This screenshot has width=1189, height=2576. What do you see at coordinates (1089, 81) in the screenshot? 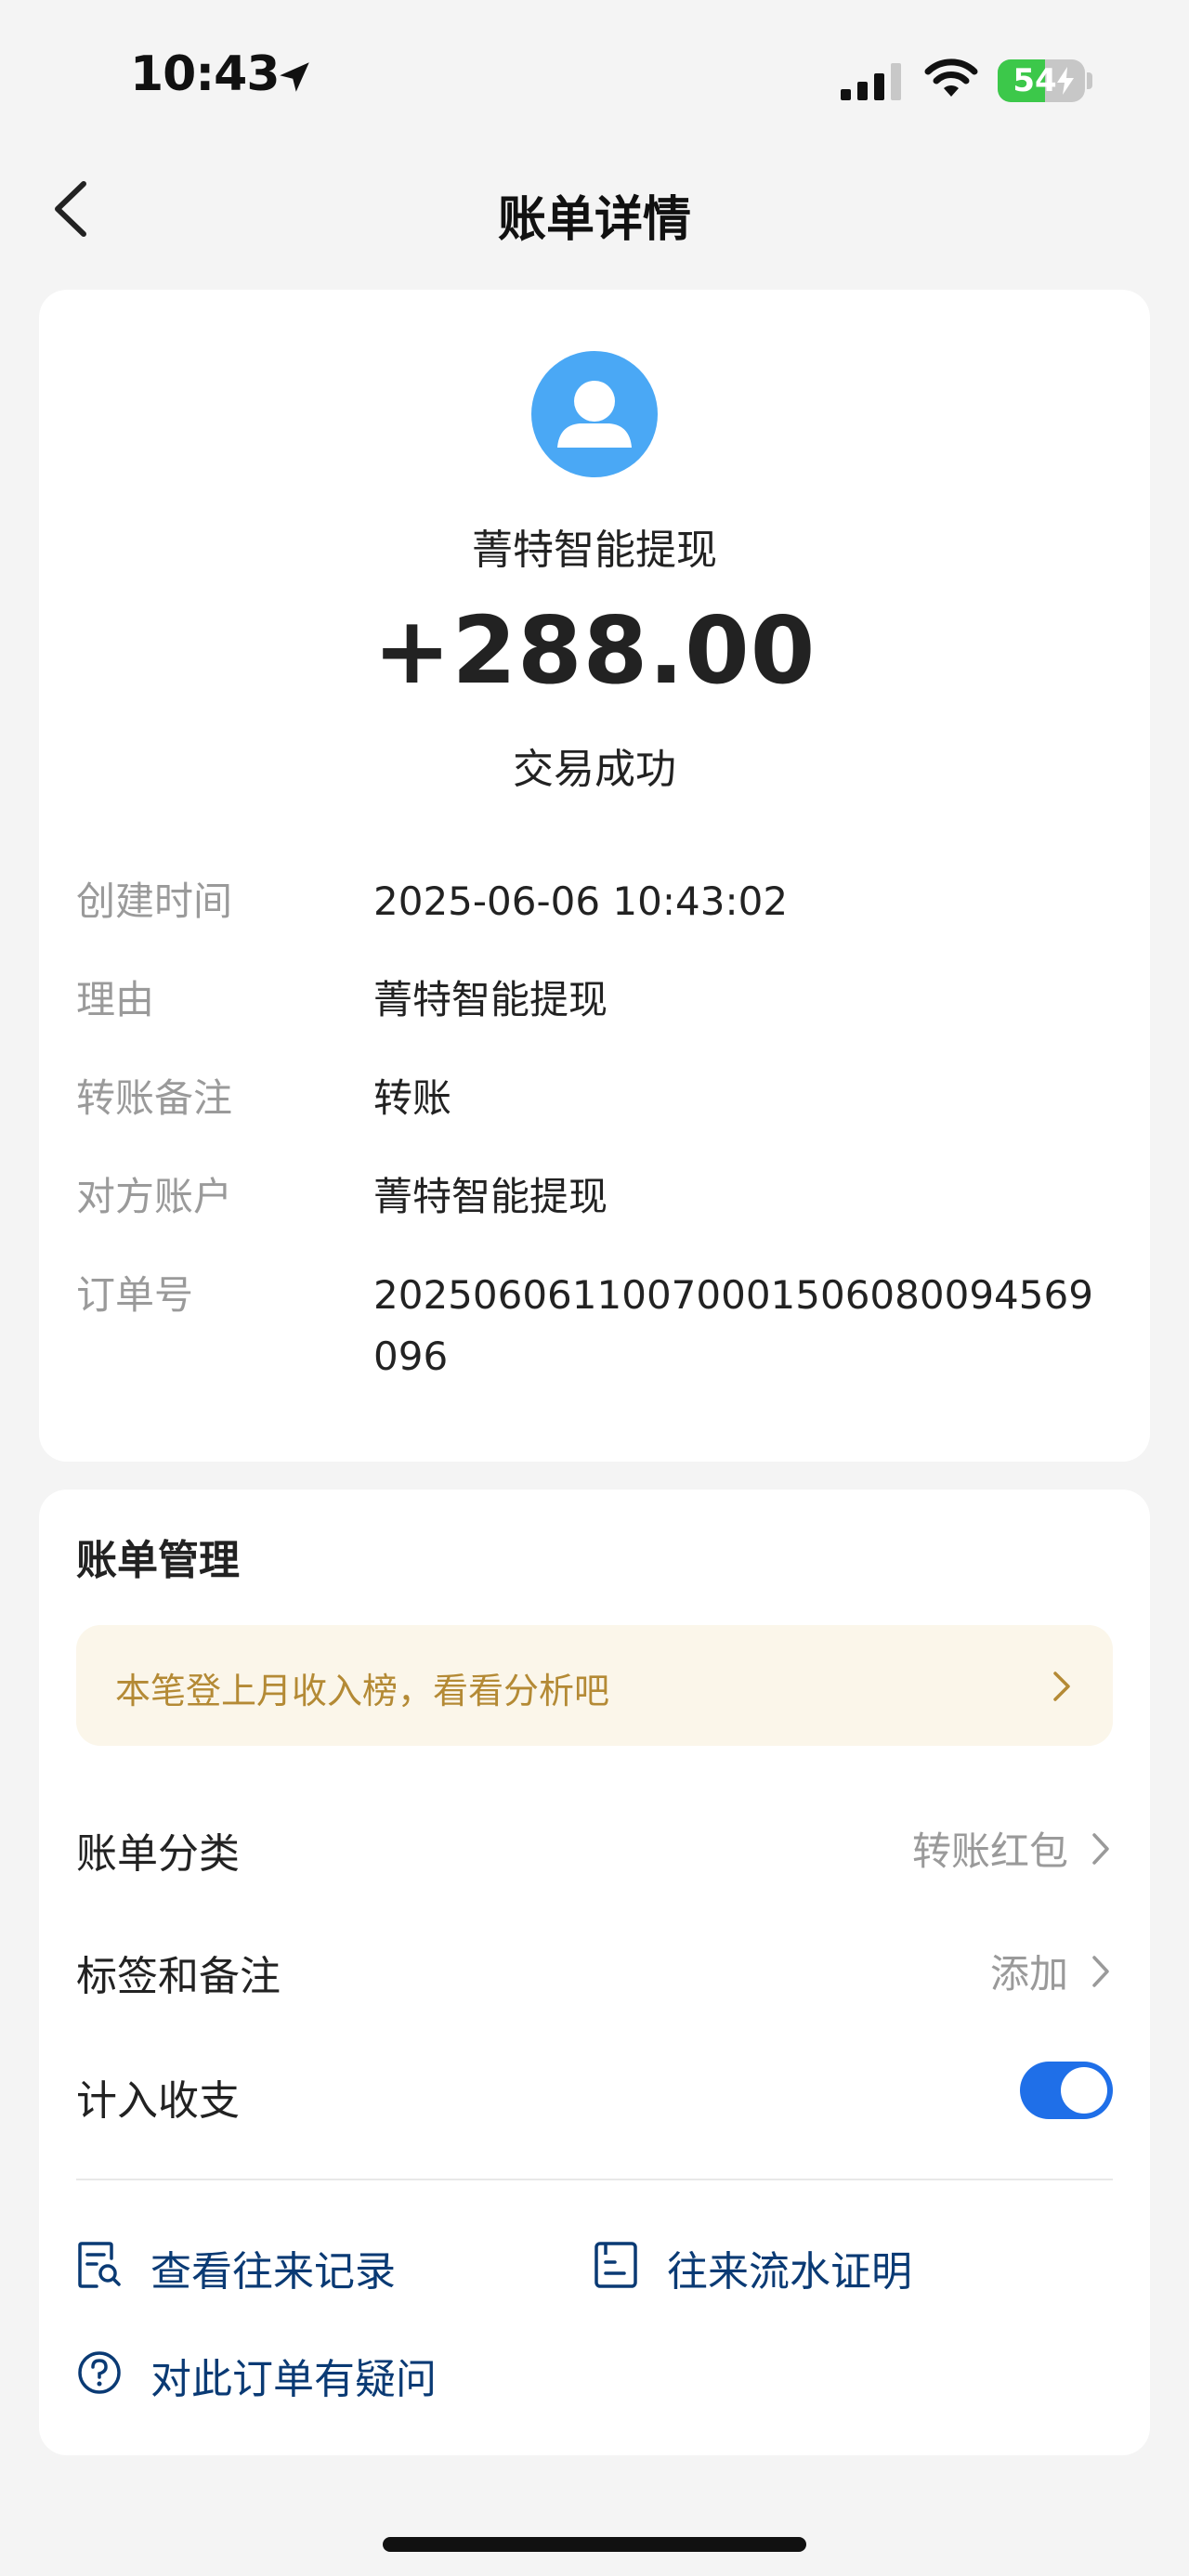
I see `battery-tip` at bounding box center [1089, 81].